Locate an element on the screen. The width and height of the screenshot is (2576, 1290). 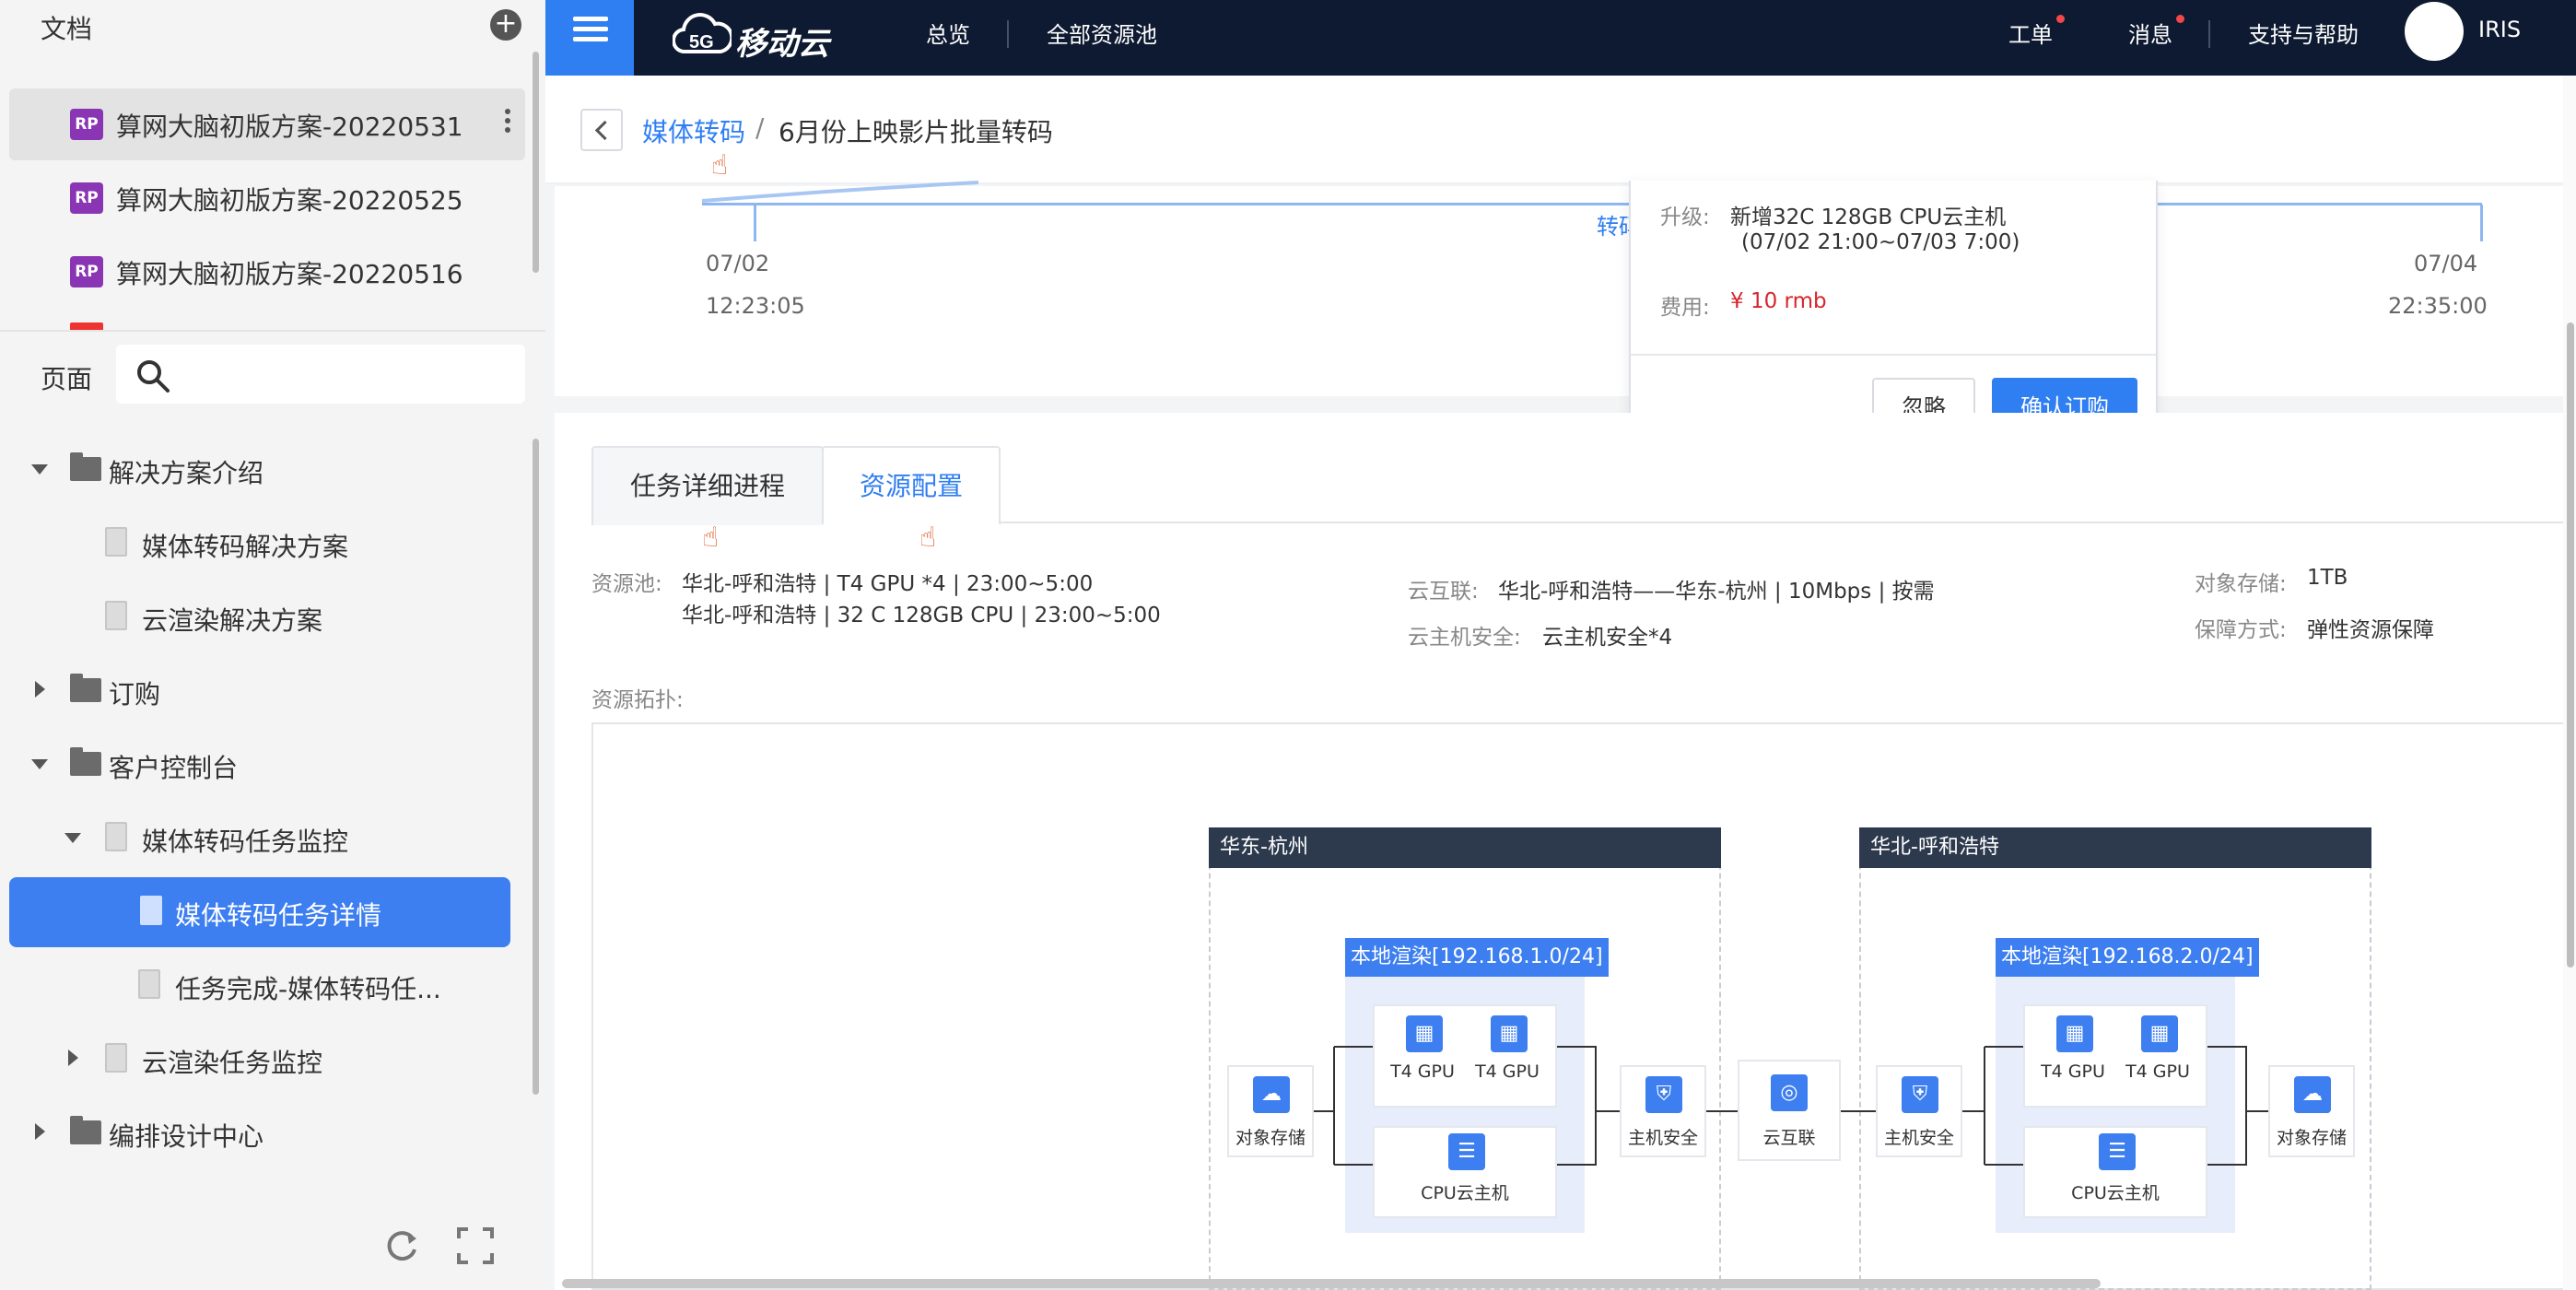
doc-label: 算网大脑初版方案-20220516 is located at coordinates (289, 274).